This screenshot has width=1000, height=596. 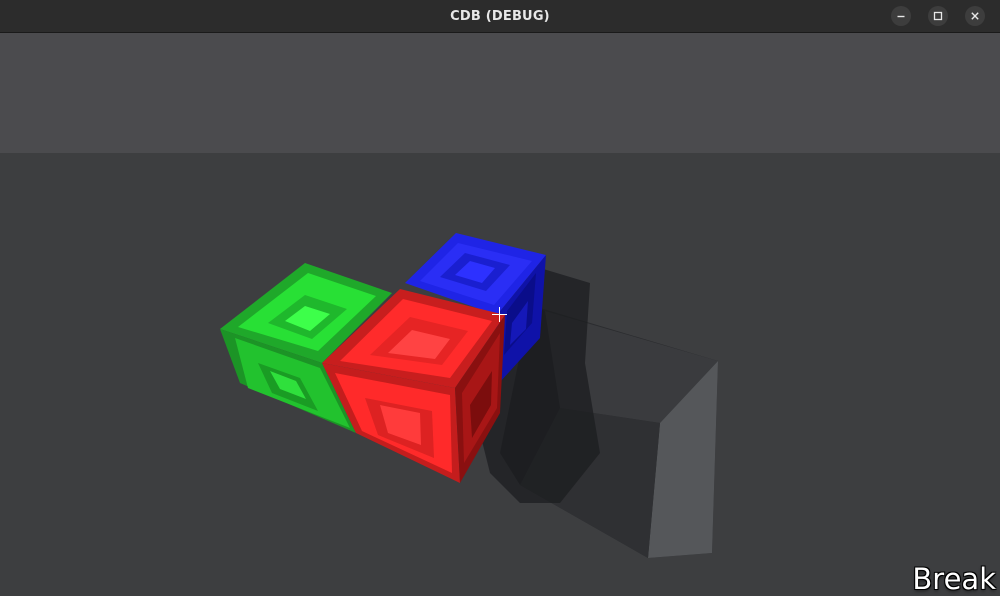 I want to click on minimize-button, so click(x=901, y=16).